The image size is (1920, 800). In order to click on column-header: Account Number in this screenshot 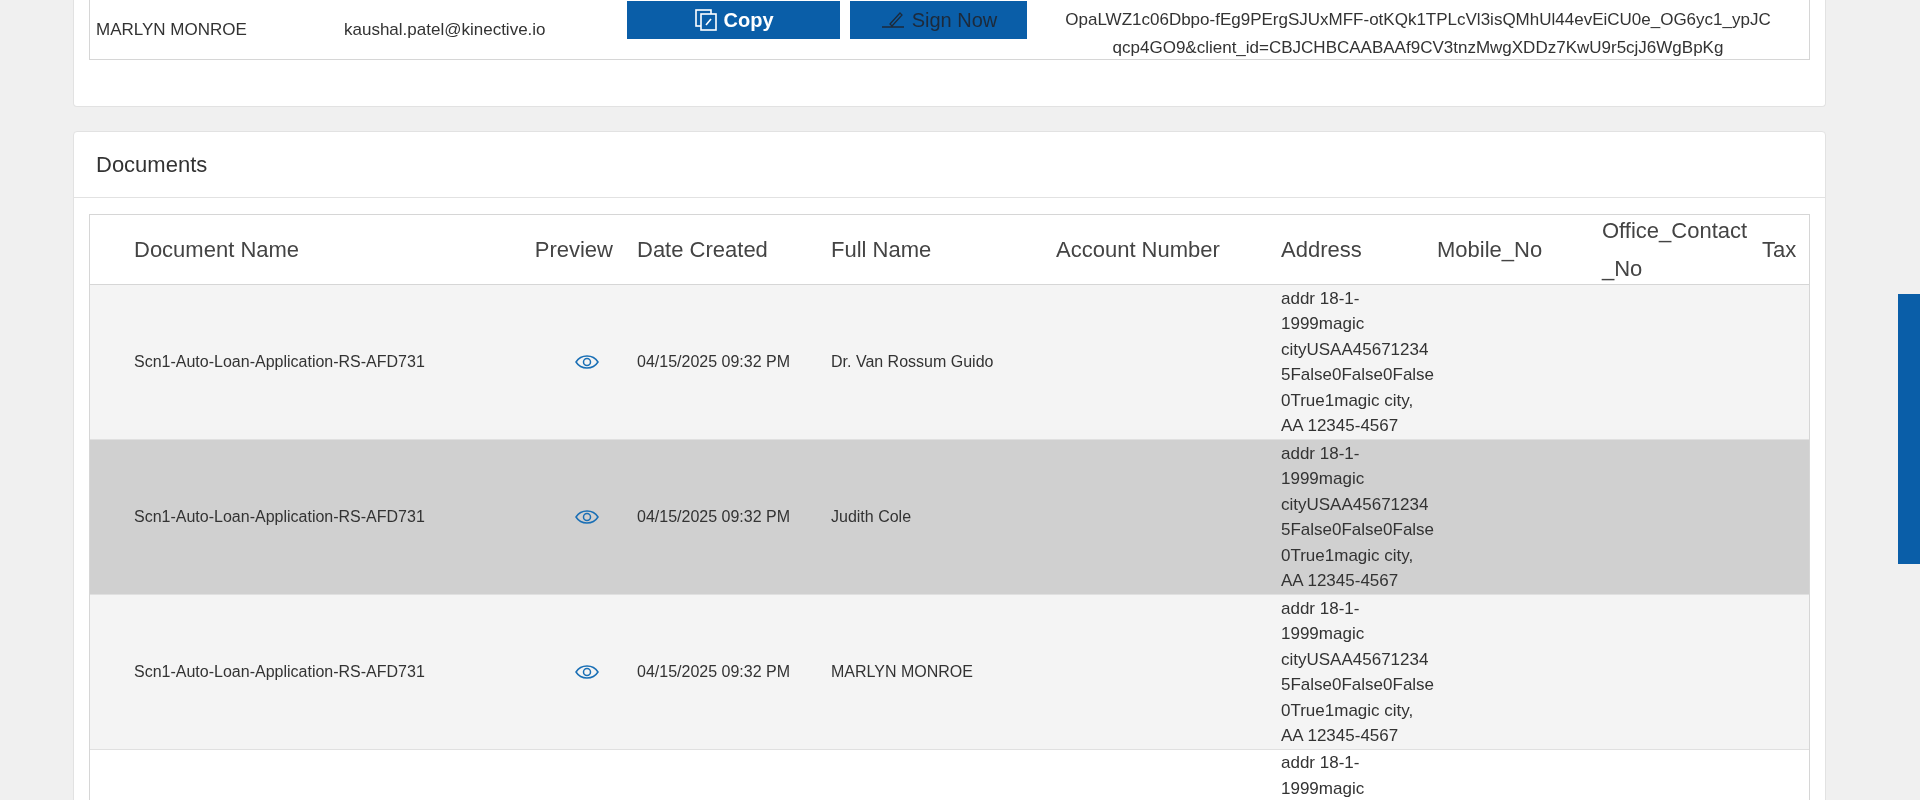, I will do `click(1138, 249)`.